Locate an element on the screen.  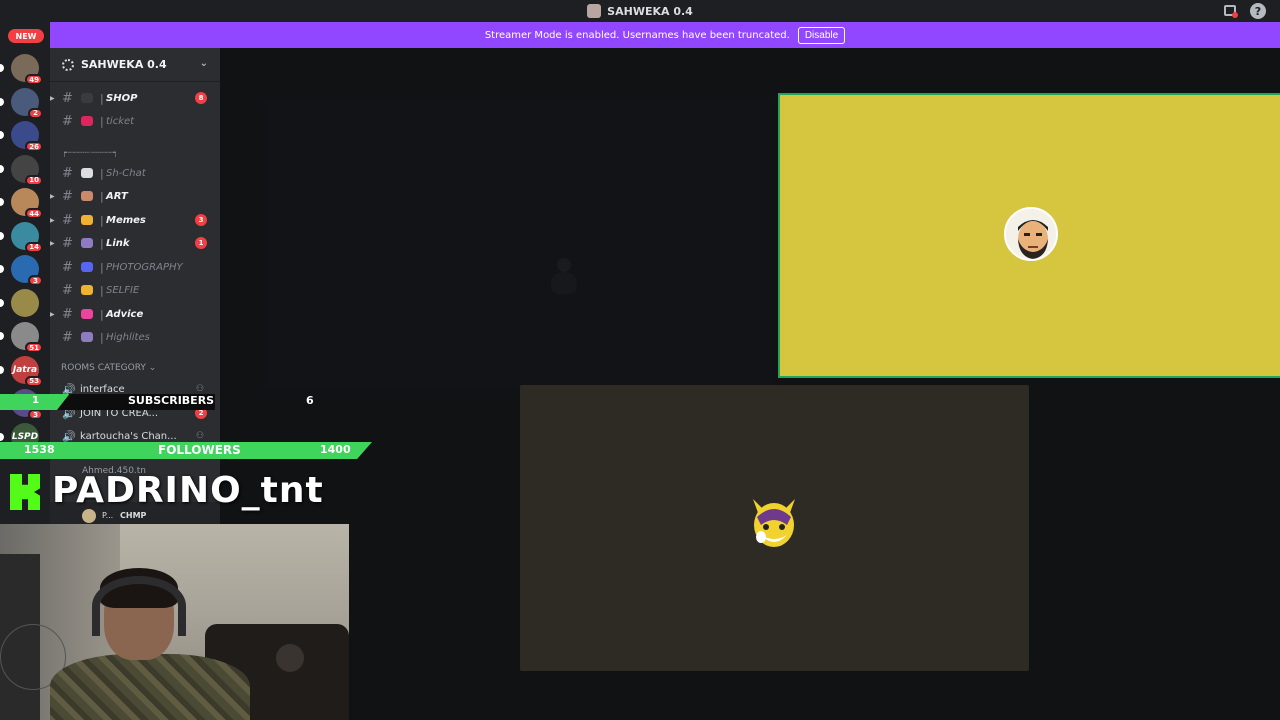
mention-count-badge: 14 is located at coordinates (34, 247).